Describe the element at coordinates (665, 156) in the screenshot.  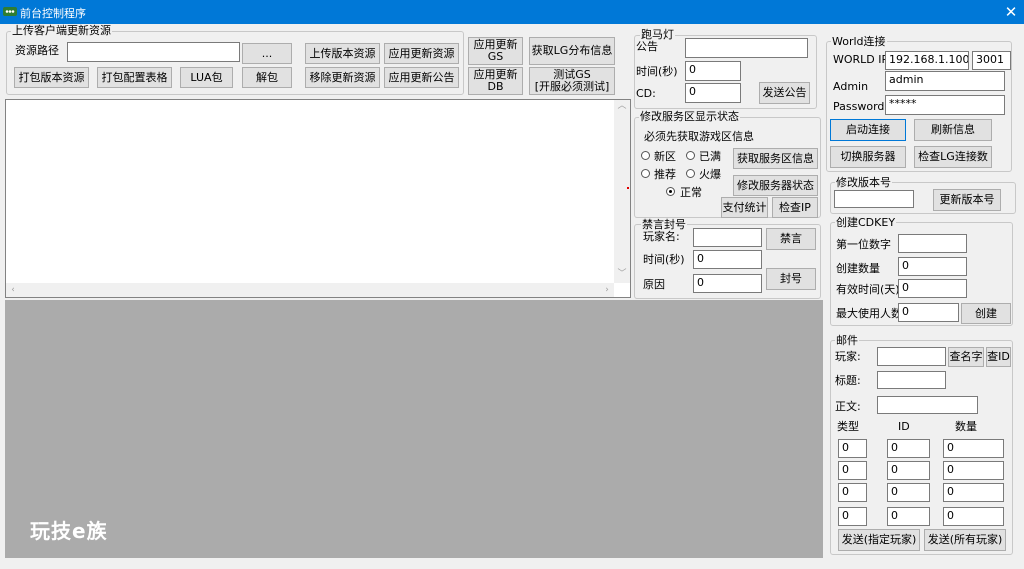
I see `radio-new-label: 新区` at that location.